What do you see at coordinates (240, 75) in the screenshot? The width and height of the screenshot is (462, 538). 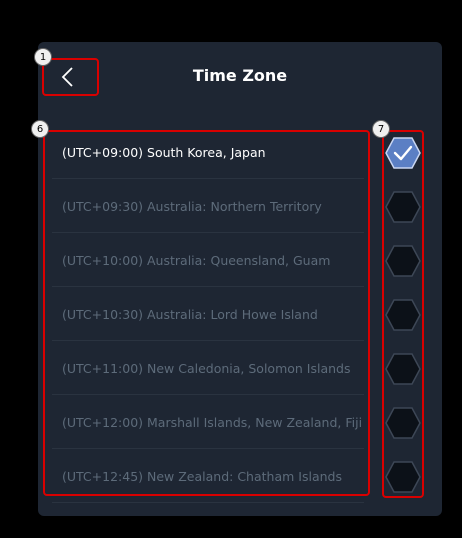 I see `page-title: Time Zone` at bounding box center [240, 75].